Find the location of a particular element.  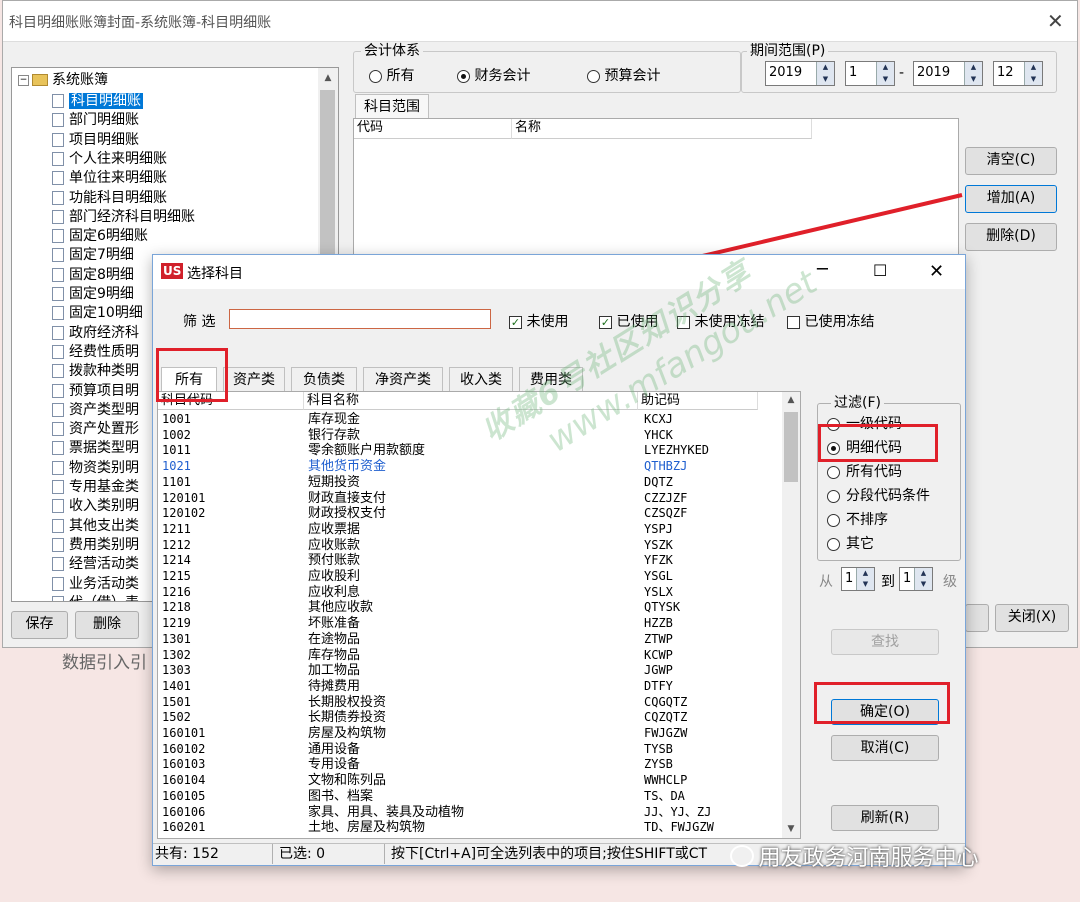

tree-item: 票据类型明 is located at coordinates (95, 448).